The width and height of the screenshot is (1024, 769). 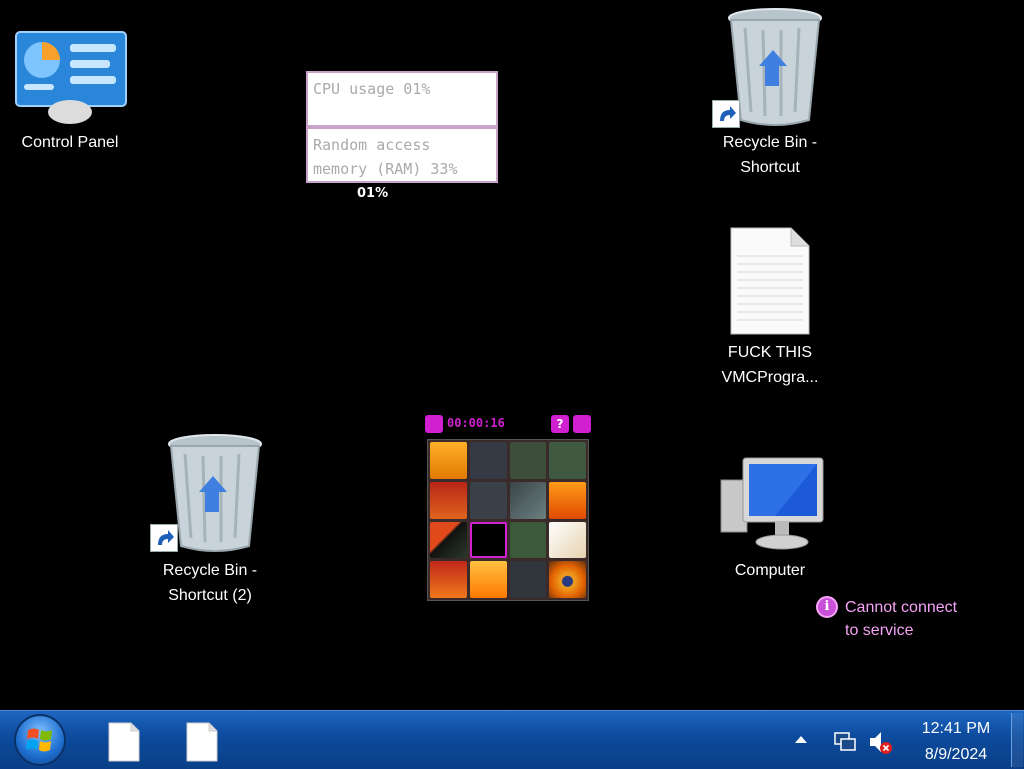 I want to click on ram-usage-meter: Random access memory (RAM) 33%, so click(x=402, y=155).